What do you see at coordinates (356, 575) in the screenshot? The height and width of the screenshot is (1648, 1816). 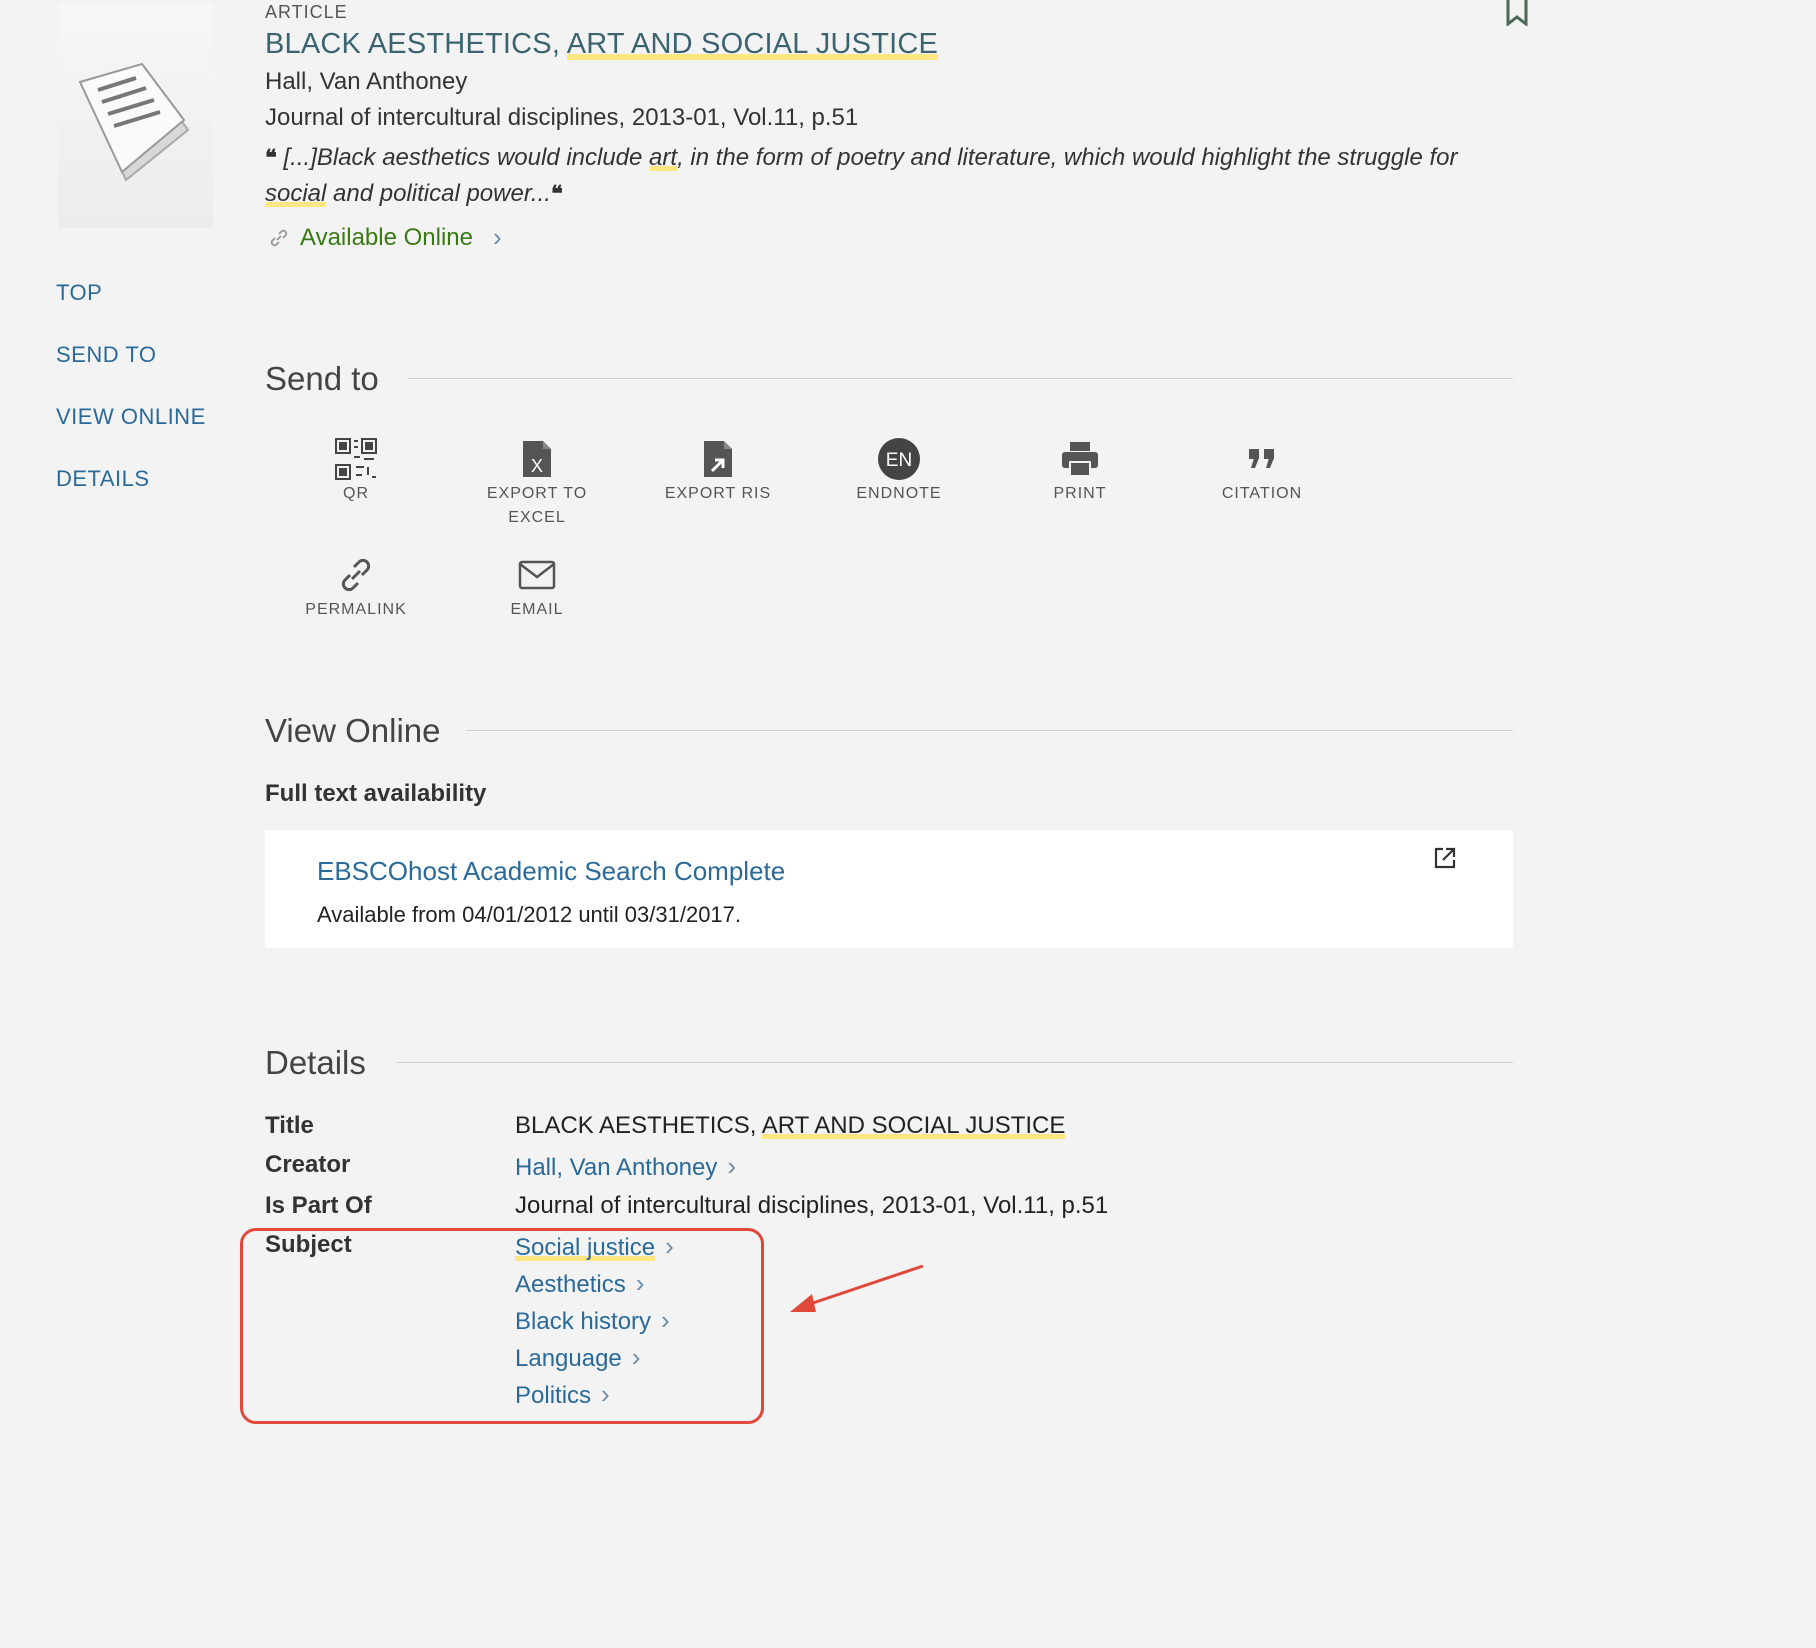 I see `permalink-icon` at bounding box center [356, 575].